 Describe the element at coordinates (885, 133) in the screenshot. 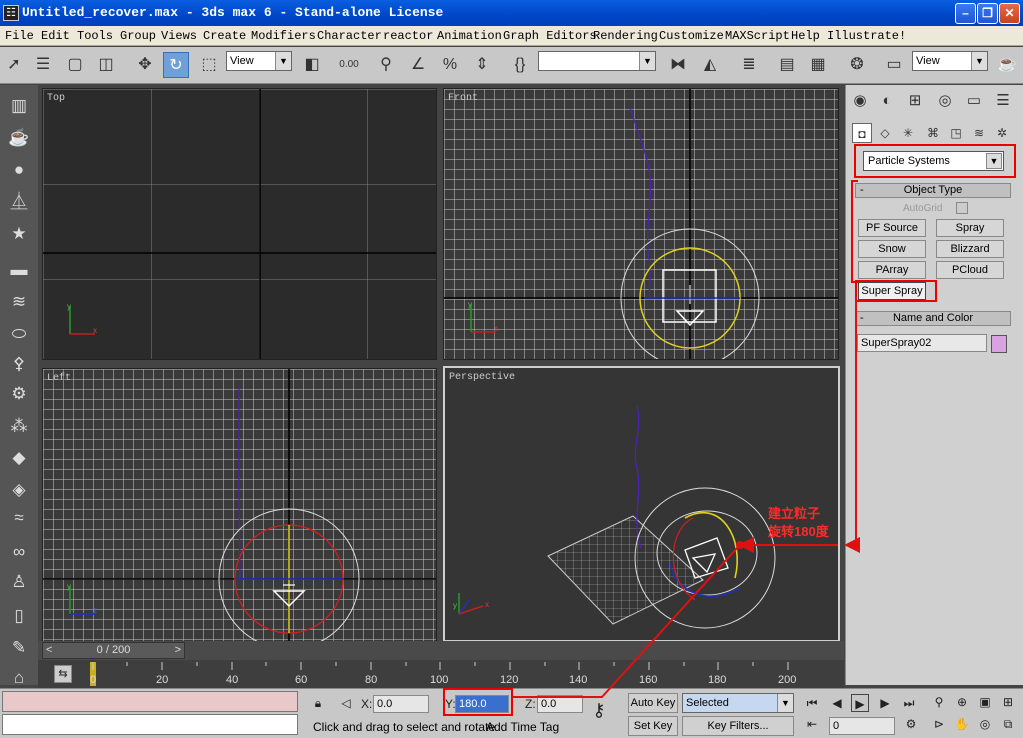

I see `shapes-subtab-icon: ◇` at that location.